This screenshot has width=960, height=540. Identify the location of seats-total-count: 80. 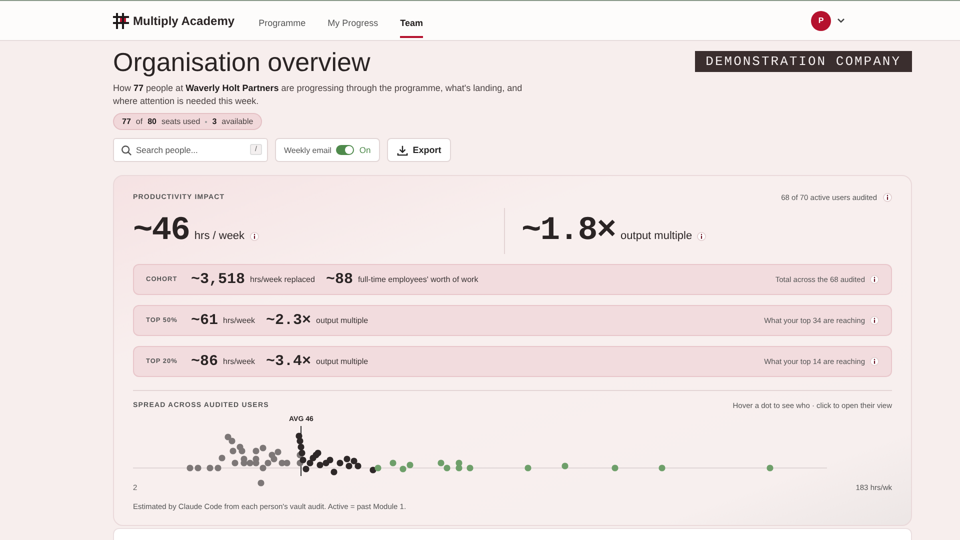
(152, 121).